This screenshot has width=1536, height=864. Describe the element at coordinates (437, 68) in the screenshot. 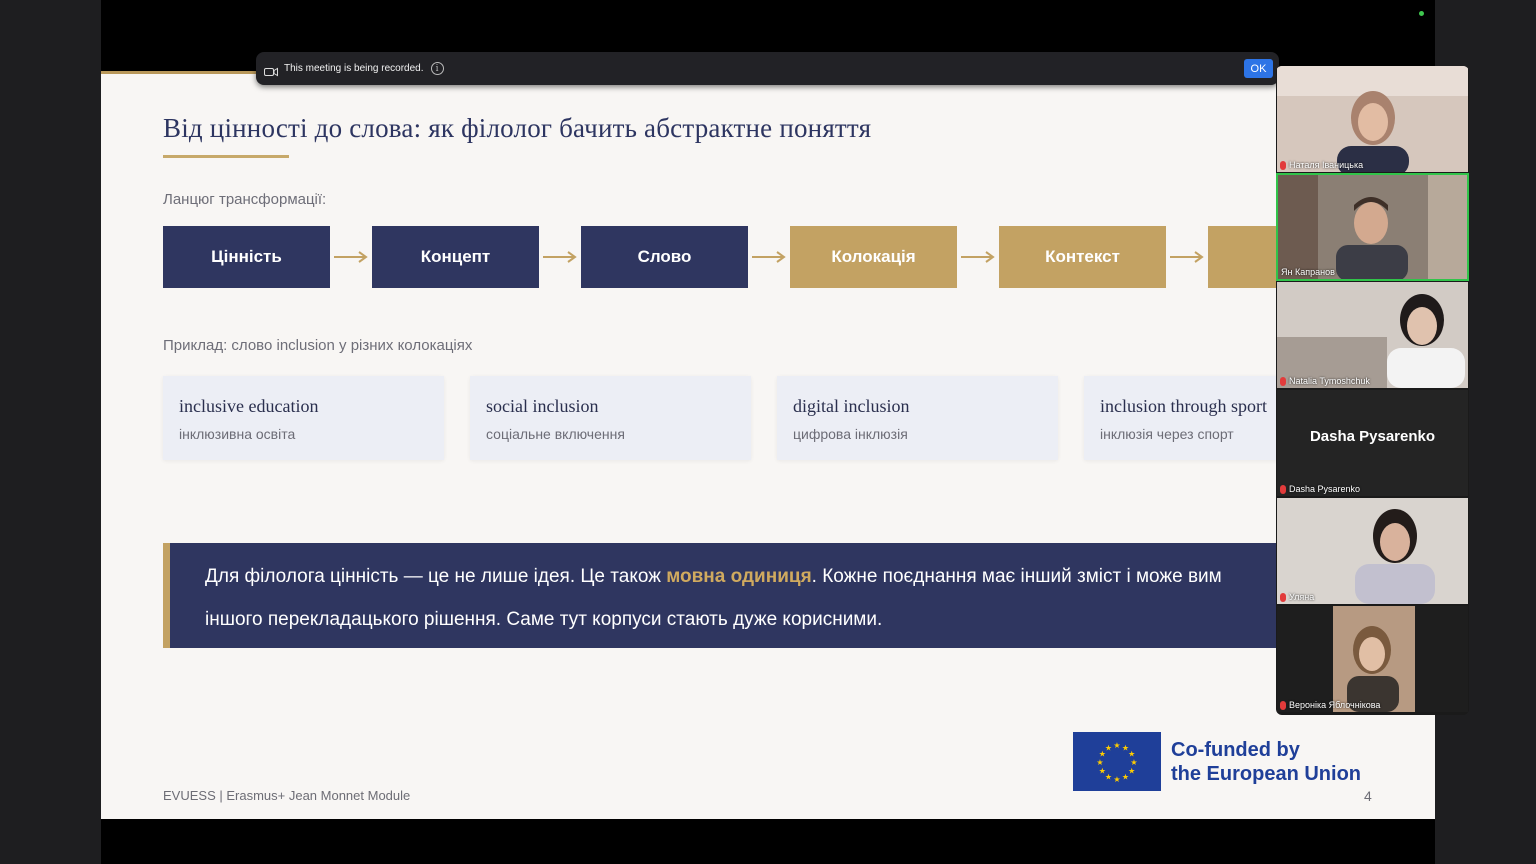

I see `info-icon: i` at that location.